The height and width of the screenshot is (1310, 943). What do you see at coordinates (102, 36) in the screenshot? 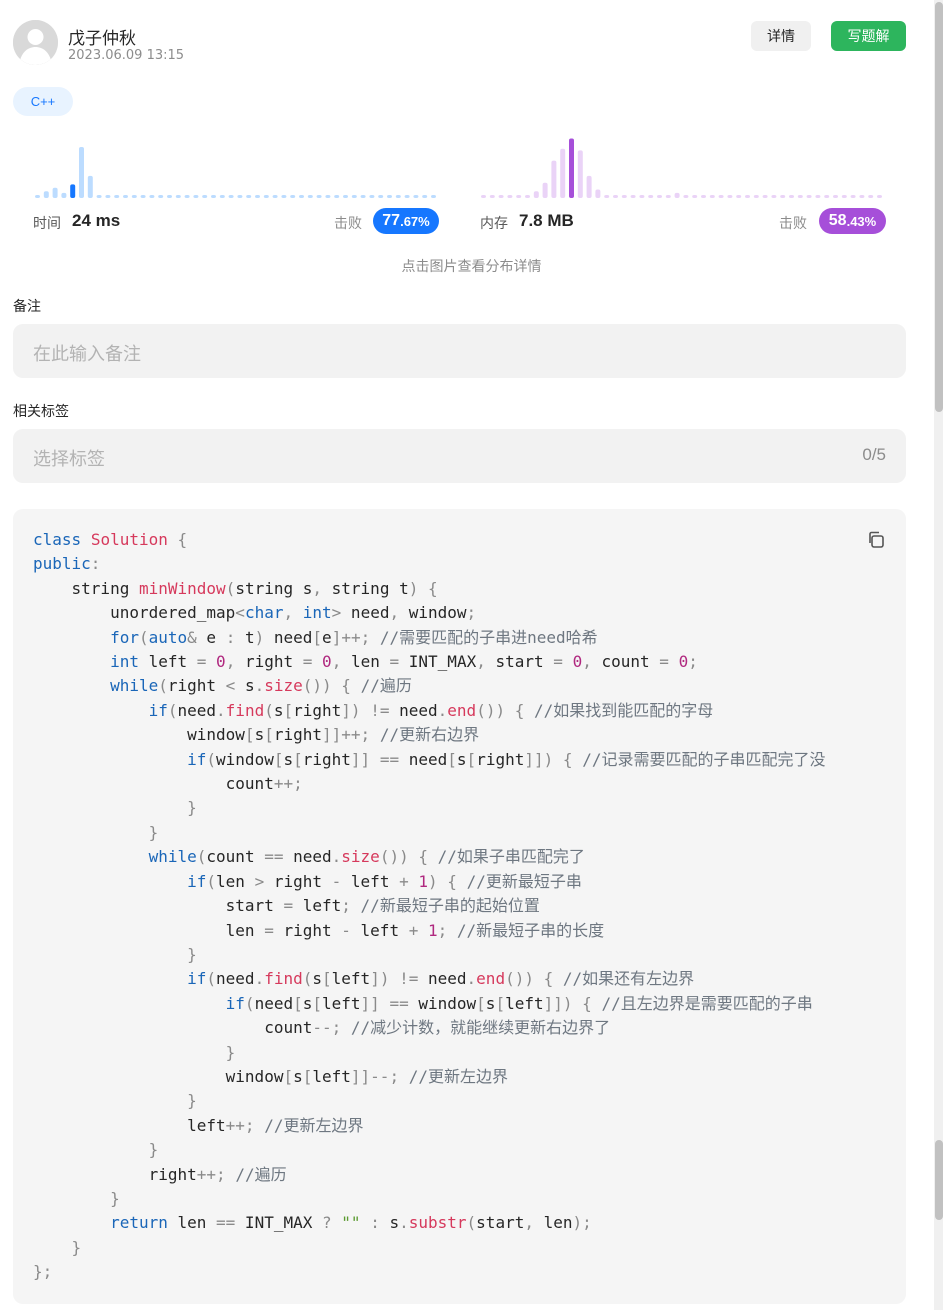
I see `author-name: 戊子仲秋` at bounding box center [102, 36].